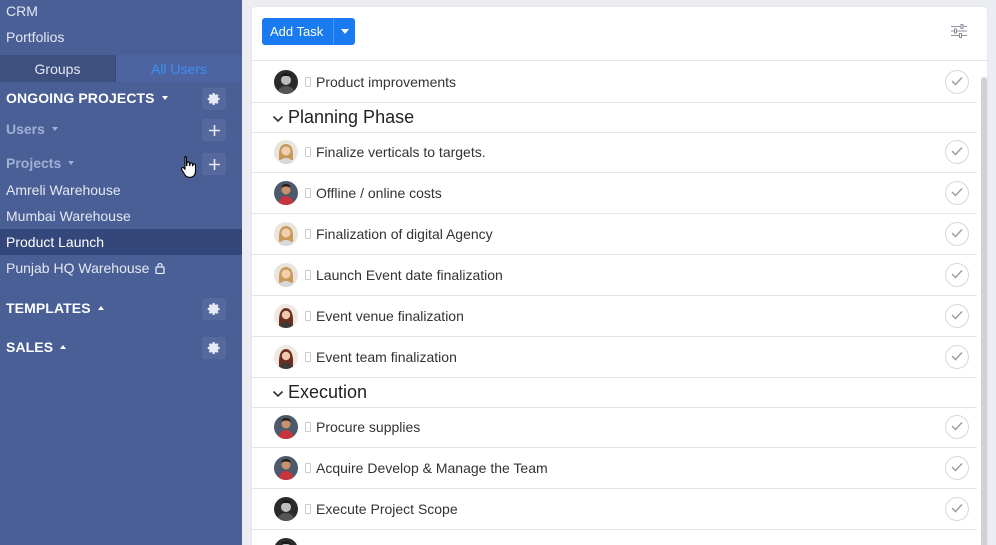 The image size is (996, 545). I want to click on sales-settings-button, so click(214, 348).